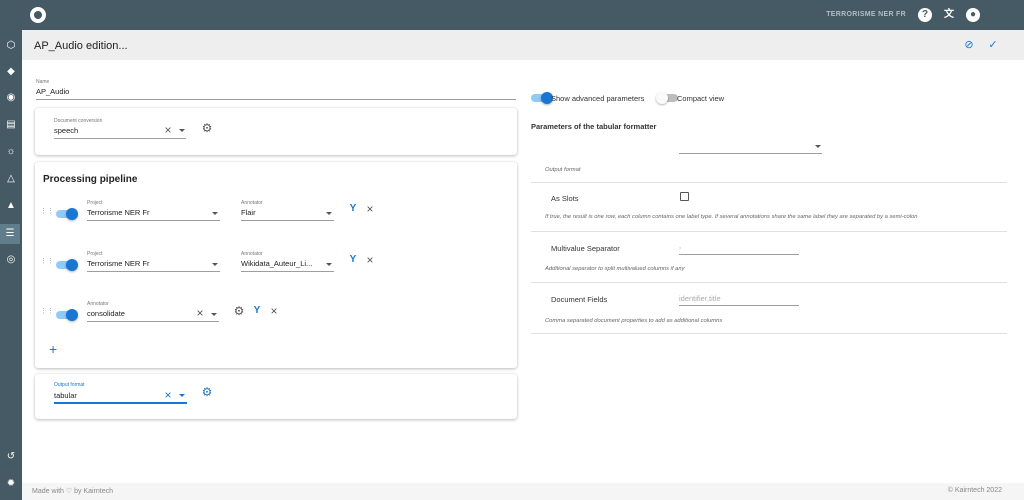  Describe the element at coordinates (43, 82) in the screenshot. I see `name-label: Name` at that location.